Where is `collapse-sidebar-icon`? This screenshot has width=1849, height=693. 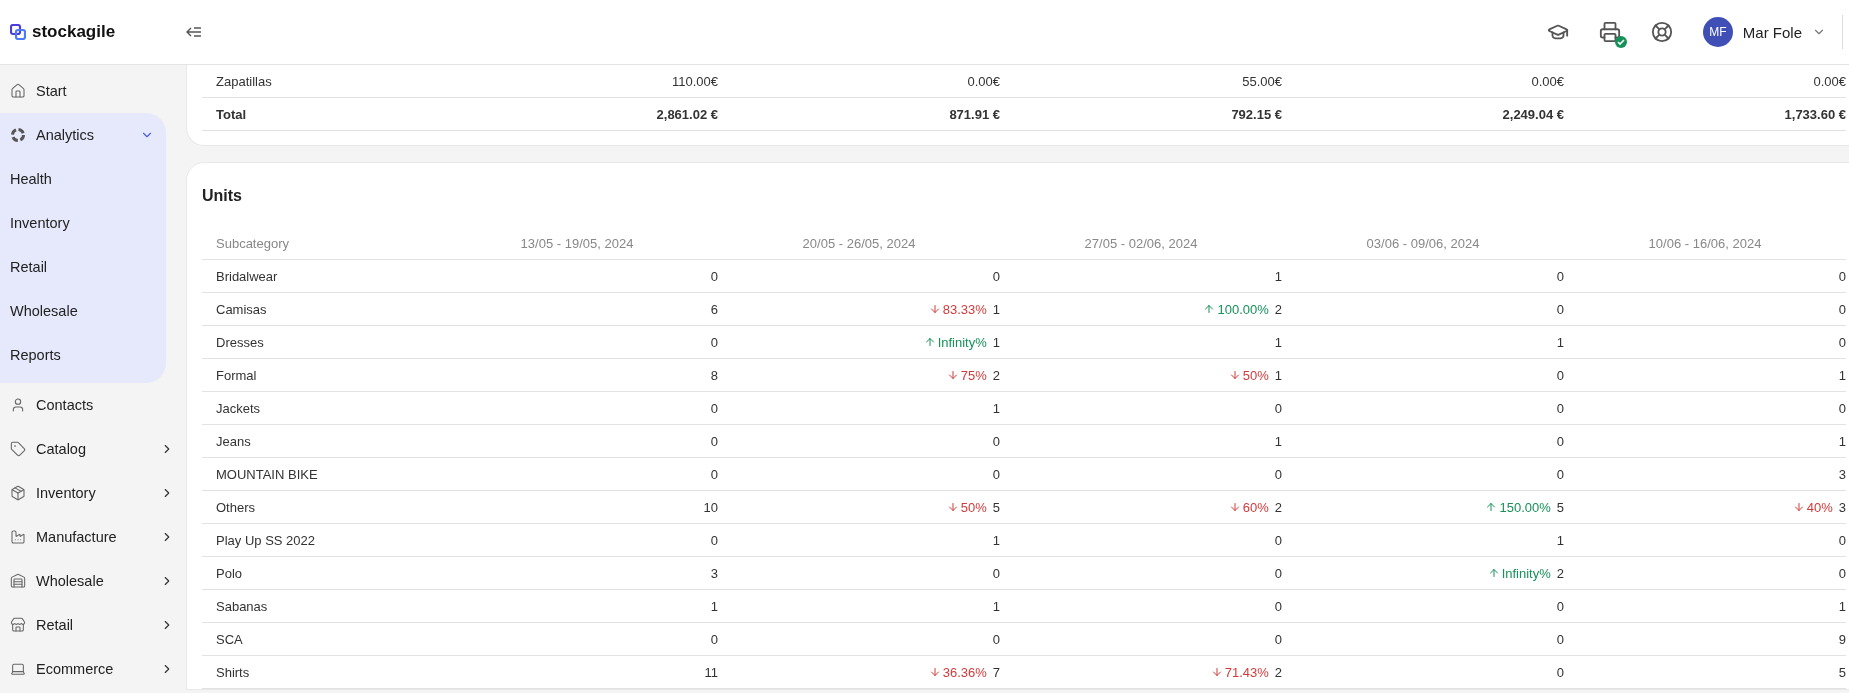 collapse-sidebar-icon is located at coordinates (194, 32).